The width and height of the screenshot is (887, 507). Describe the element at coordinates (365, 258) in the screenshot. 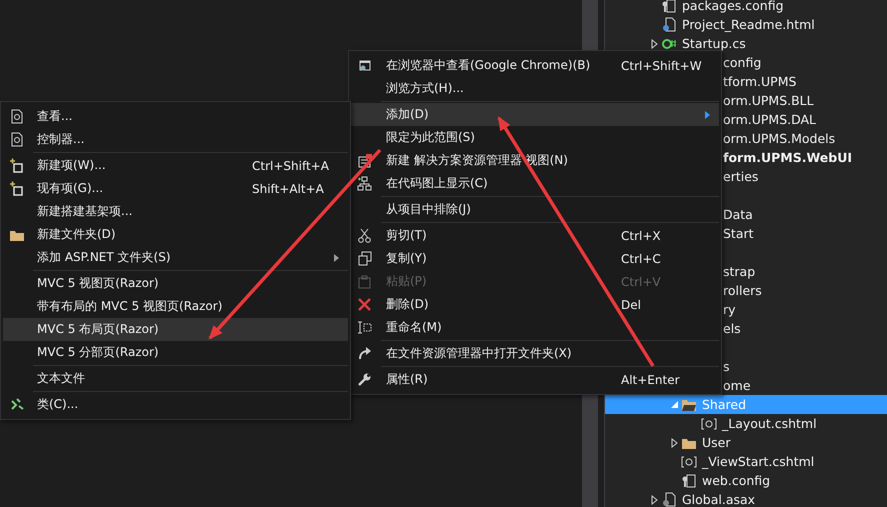

I see `copy-icon` at that location.